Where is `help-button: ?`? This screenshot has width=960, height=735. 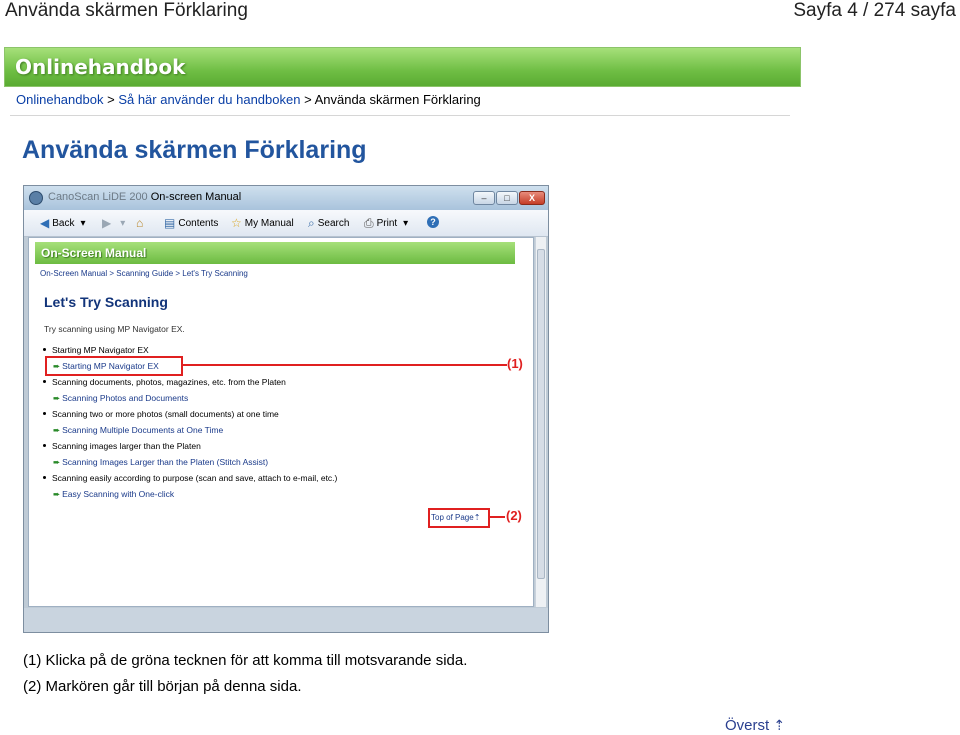 help-button: ? is located at coordinates (434, 222).